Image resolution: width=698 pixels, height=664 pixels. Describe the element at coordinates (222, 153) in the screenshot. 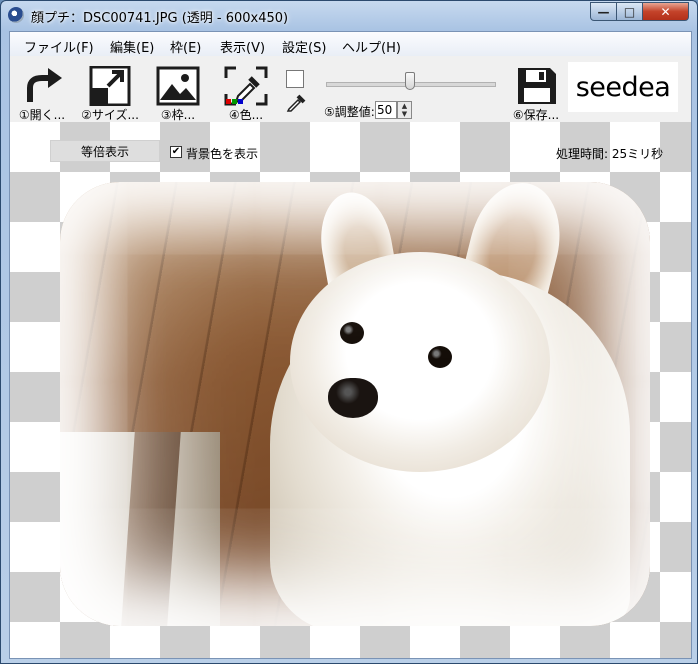

I see `show-background-label: 背景色を表示` at that location.